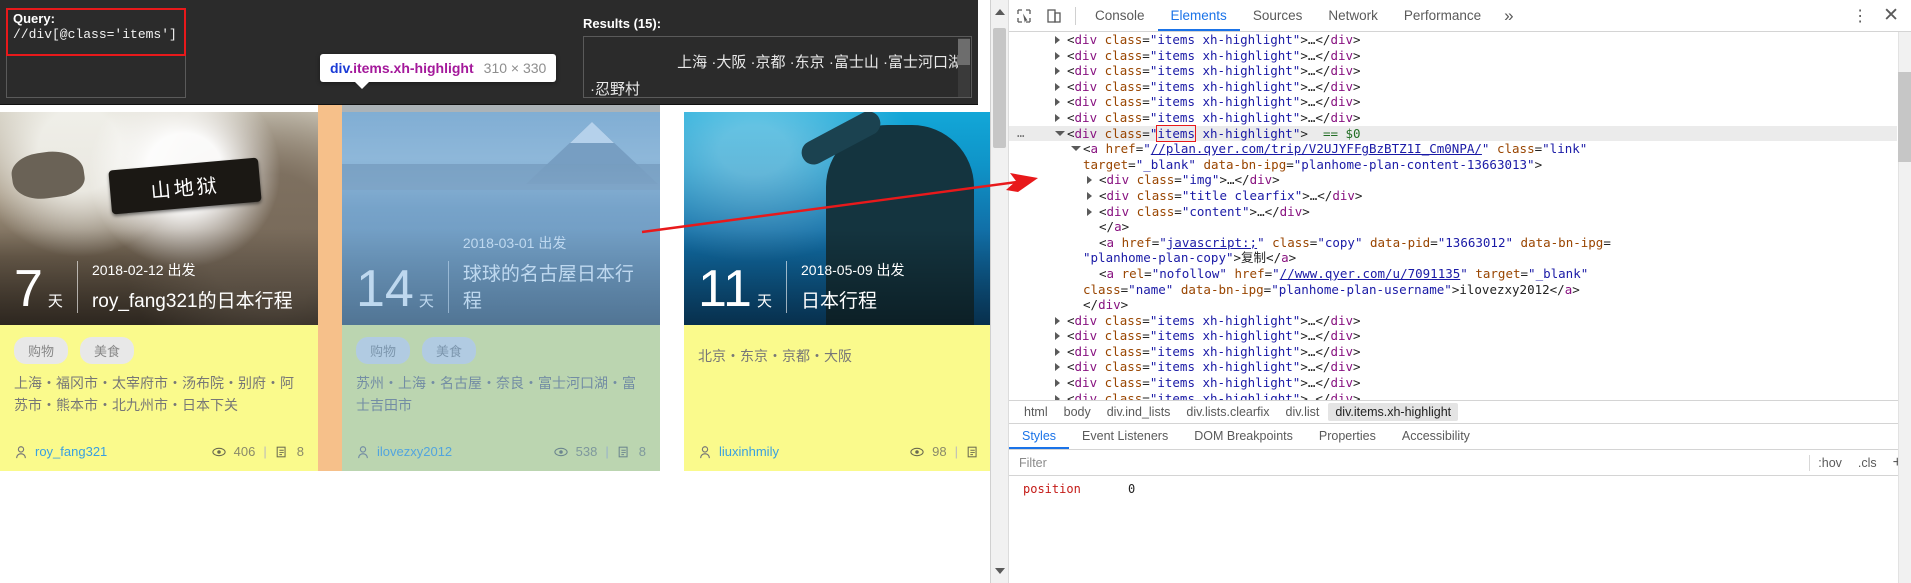  What do you see at coordinates (1039, 436) in the screenshot?
I see `styles-tab-styles: Styles` at bounding box center [1039, 436].